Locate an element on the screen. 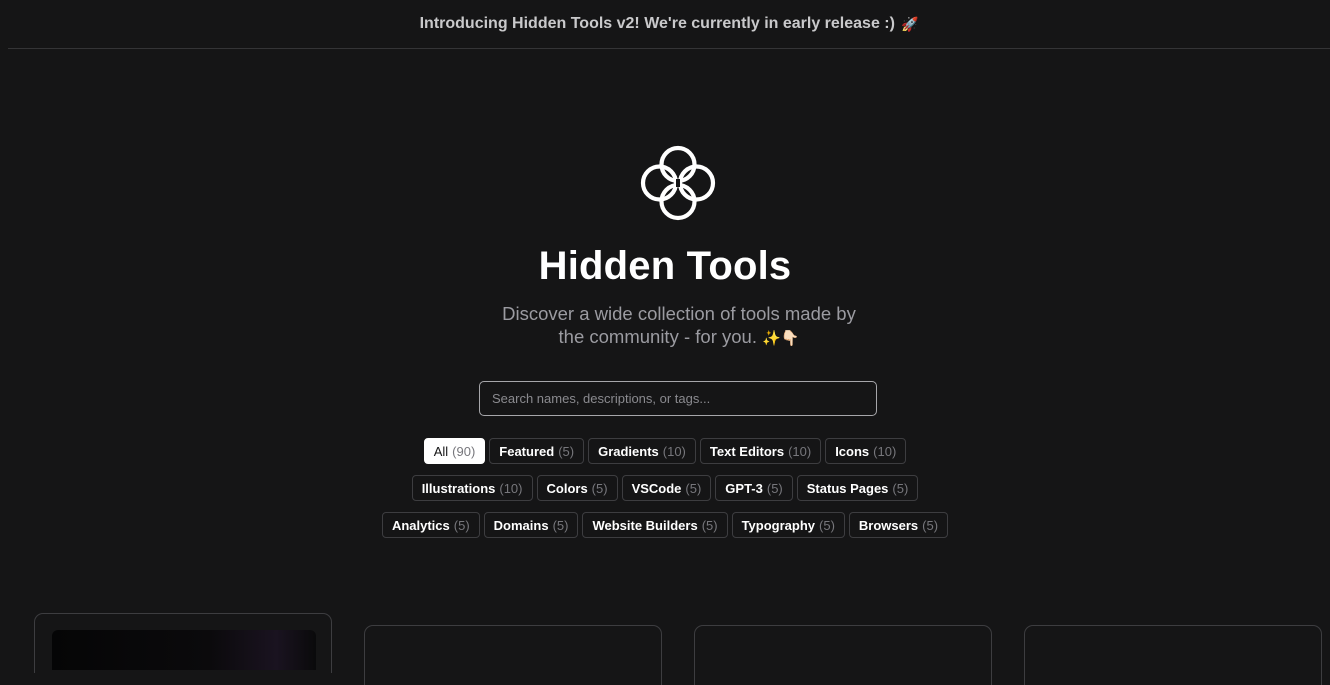  filter-chip-icons: Icons (10) is located at coordinates (866, 451).